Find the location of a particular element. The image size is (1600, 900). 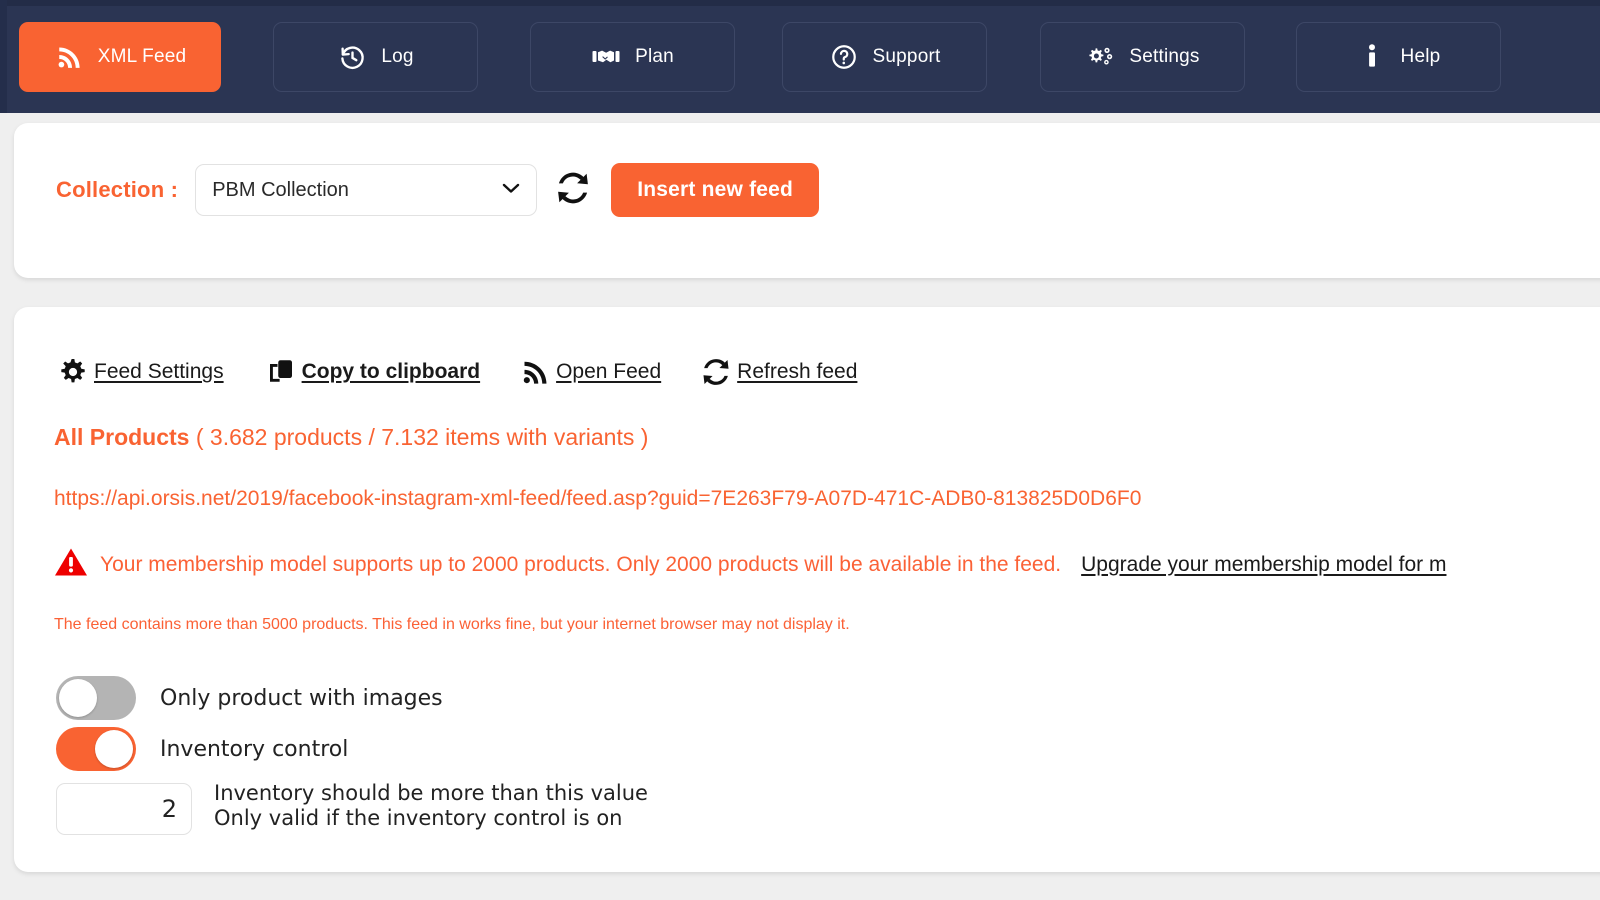

navbar-left-edge is located at coordinates (3, 56).